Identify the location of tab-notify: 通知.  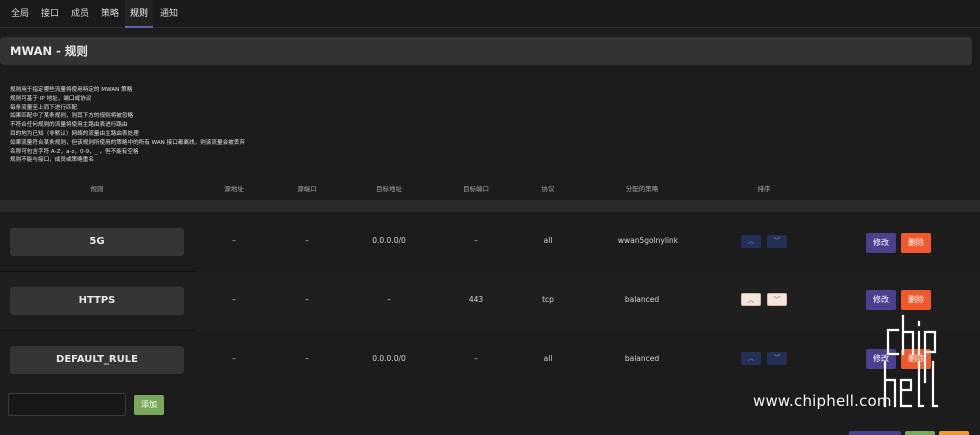
(169, 14).